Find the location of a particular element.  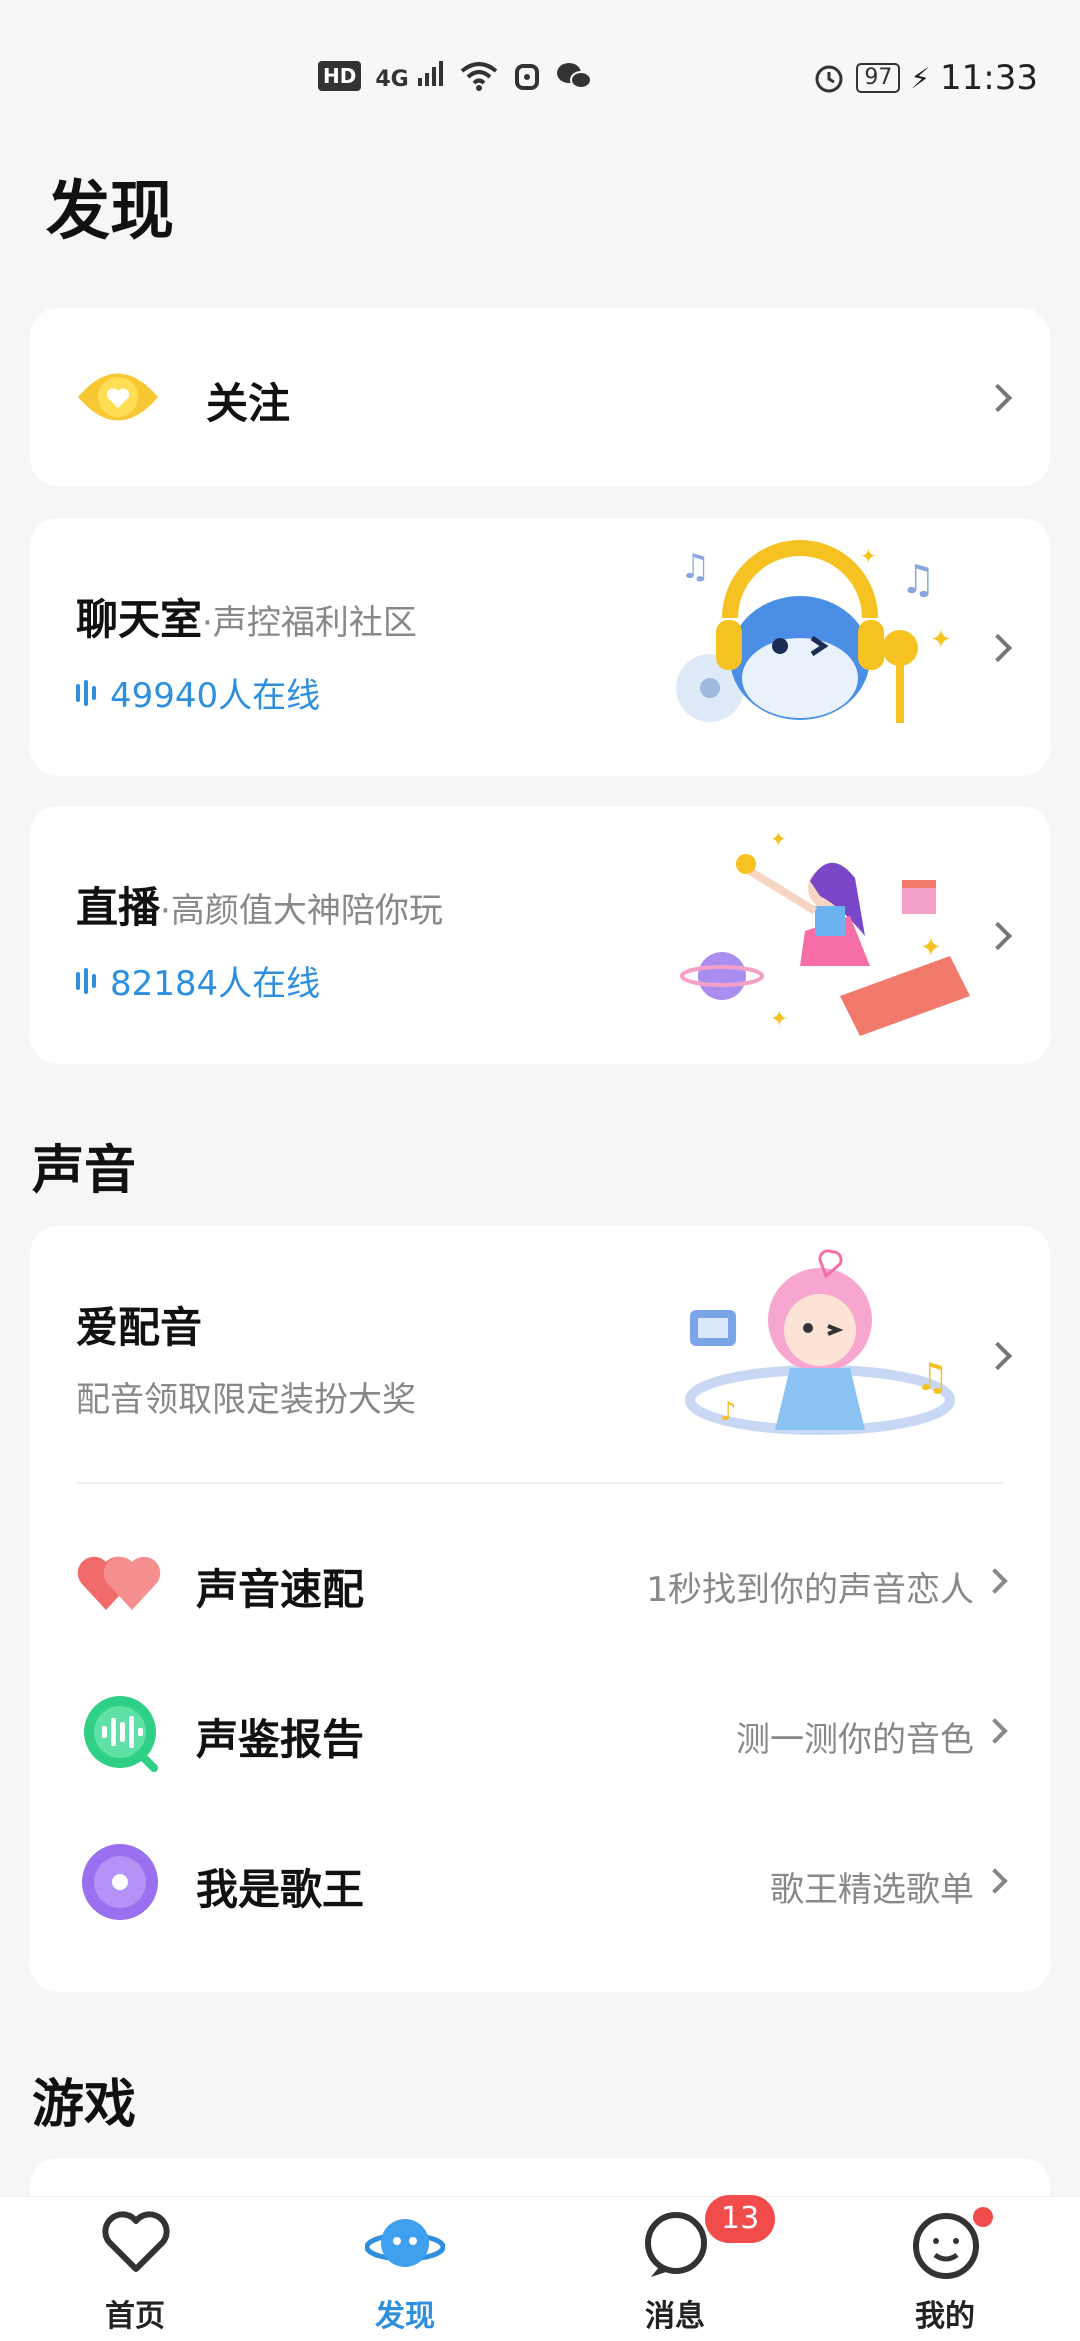

games-section-title: 游戏 is located at coordinates (84, 2105).